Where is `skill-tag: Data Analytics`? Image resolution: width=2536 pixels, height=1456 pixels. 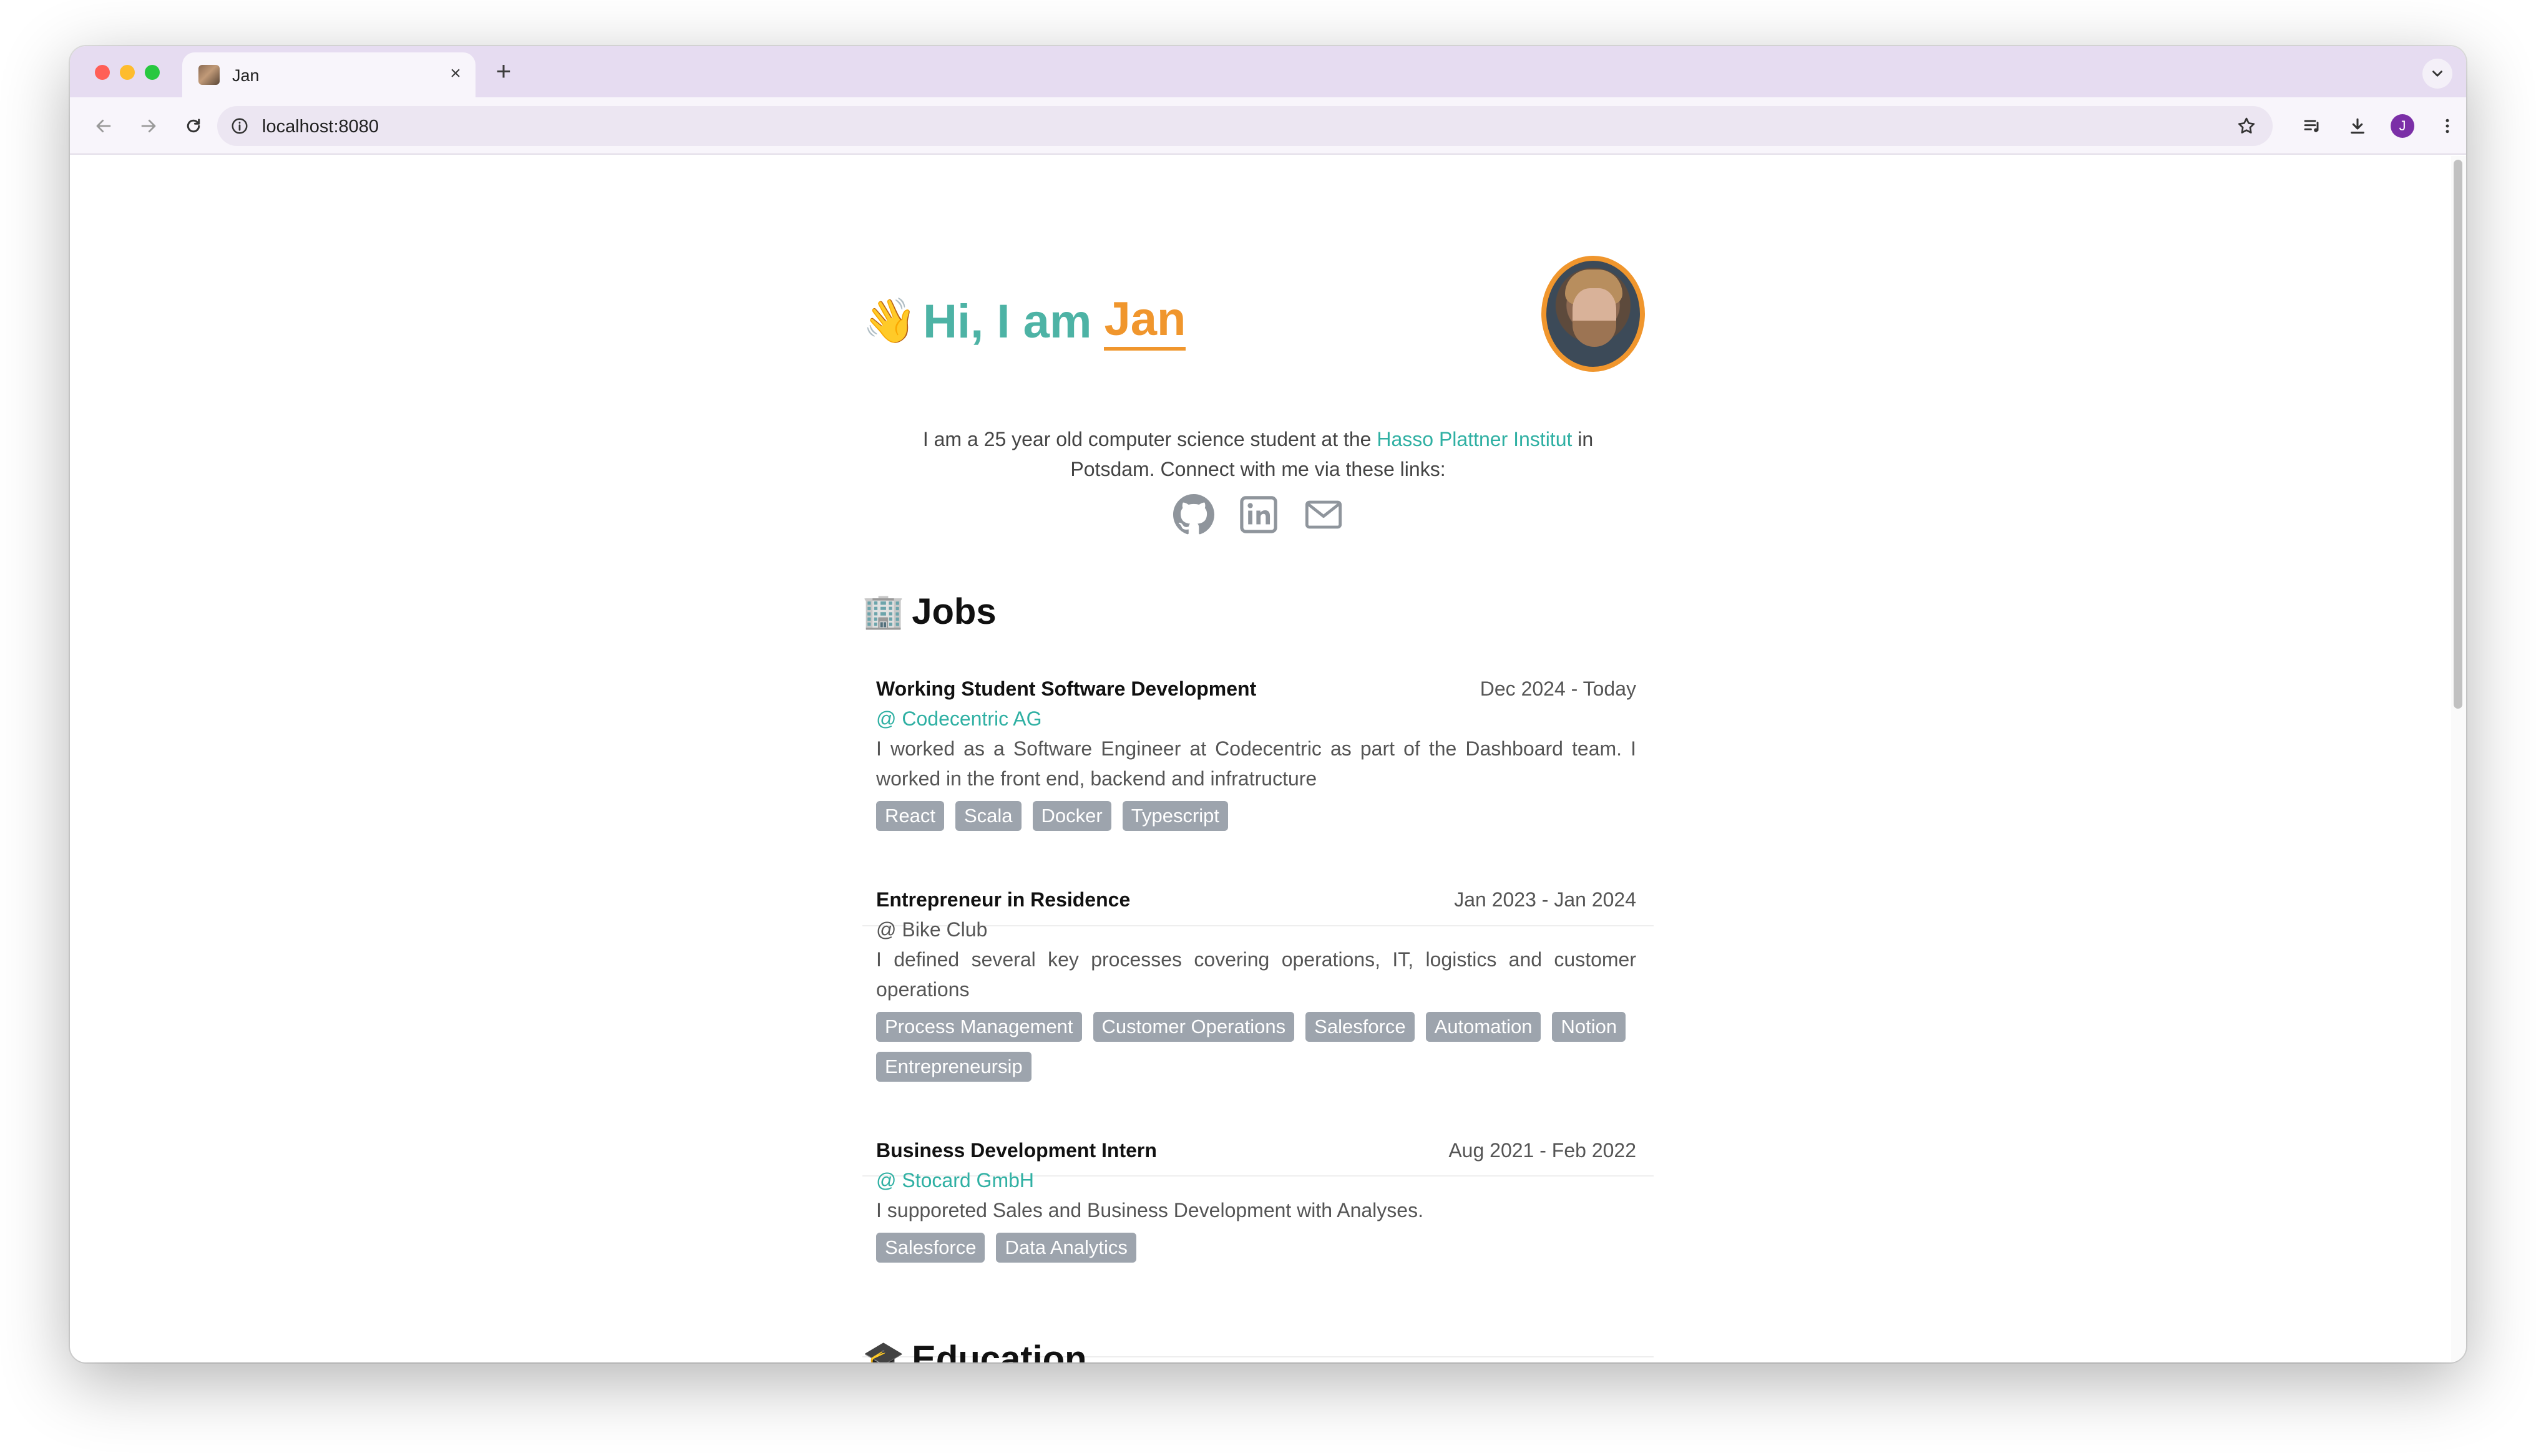 skill-tag: Data Analytics is located at coordinates (1066, 1248).